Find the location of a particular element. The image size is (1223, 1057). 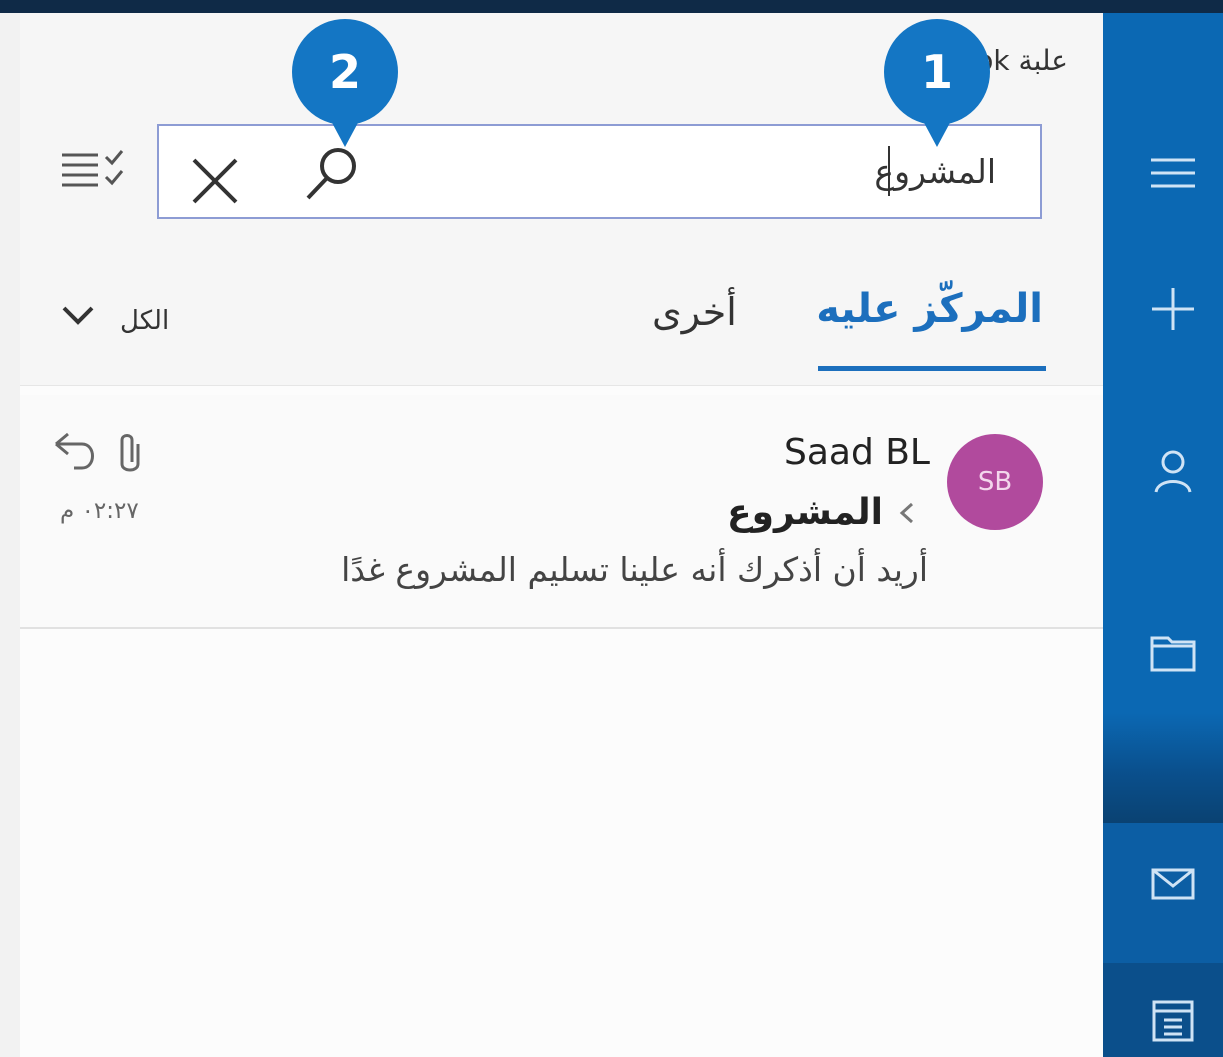

chevron-left-icon is located at coordinates (907, 513).